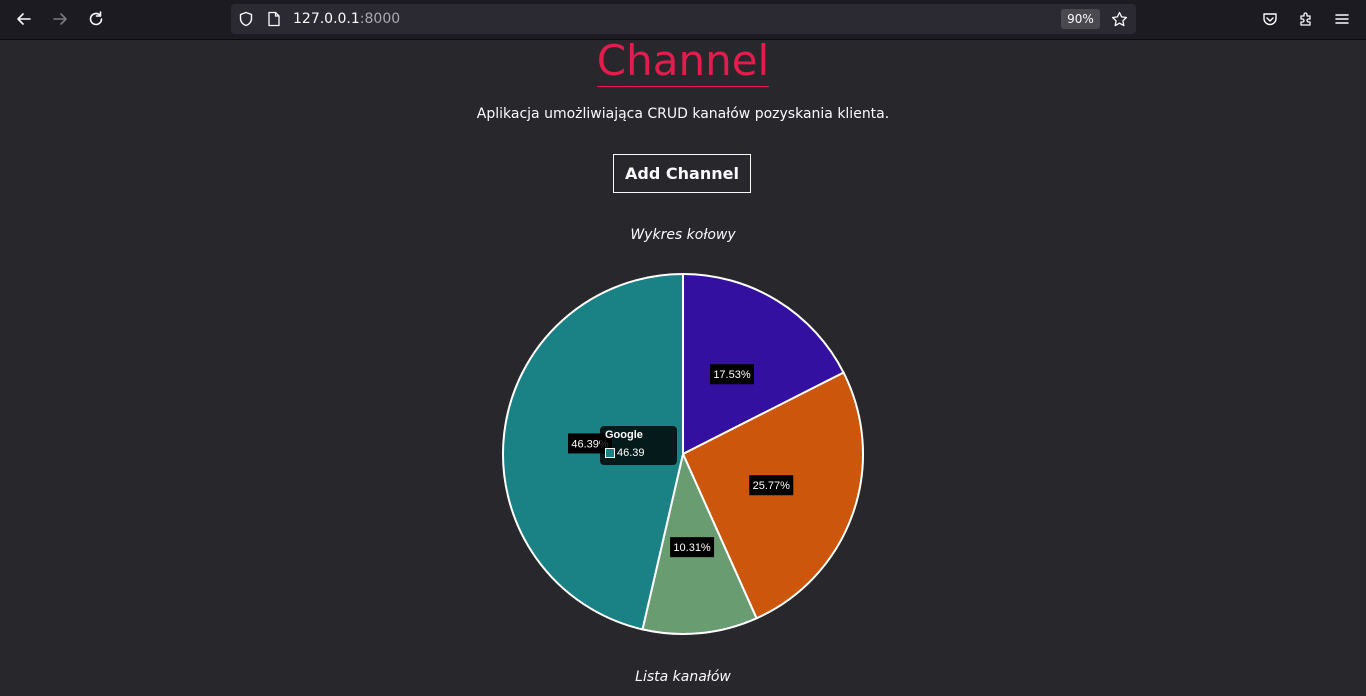  I want to click on pie-slice-label-2: 10.31%, so click(692, 547).